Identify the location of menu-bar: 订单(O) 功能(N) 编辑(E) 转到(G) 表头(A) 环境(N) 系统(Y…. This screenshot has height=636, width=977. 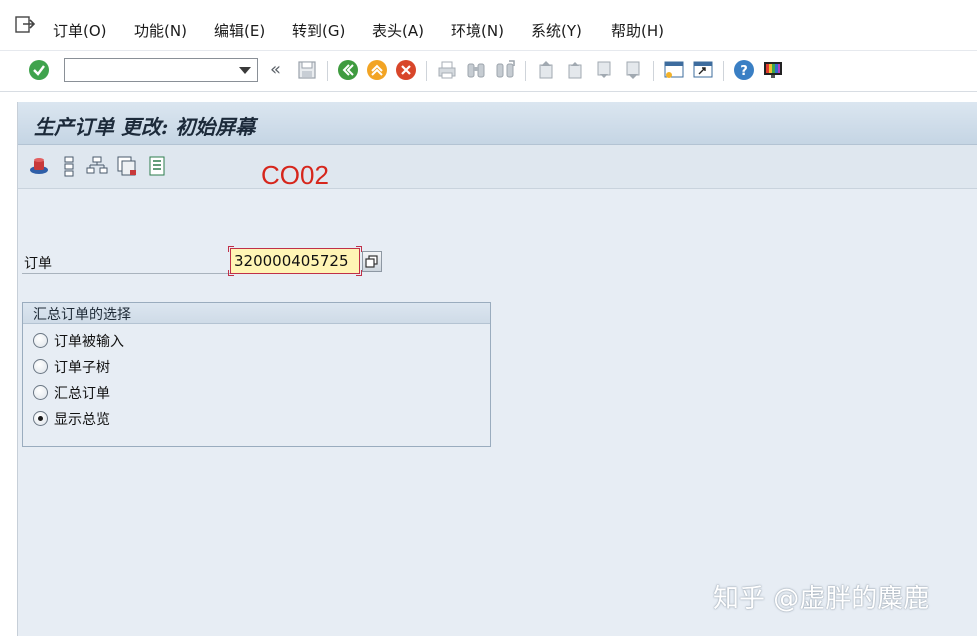
(488, 25).